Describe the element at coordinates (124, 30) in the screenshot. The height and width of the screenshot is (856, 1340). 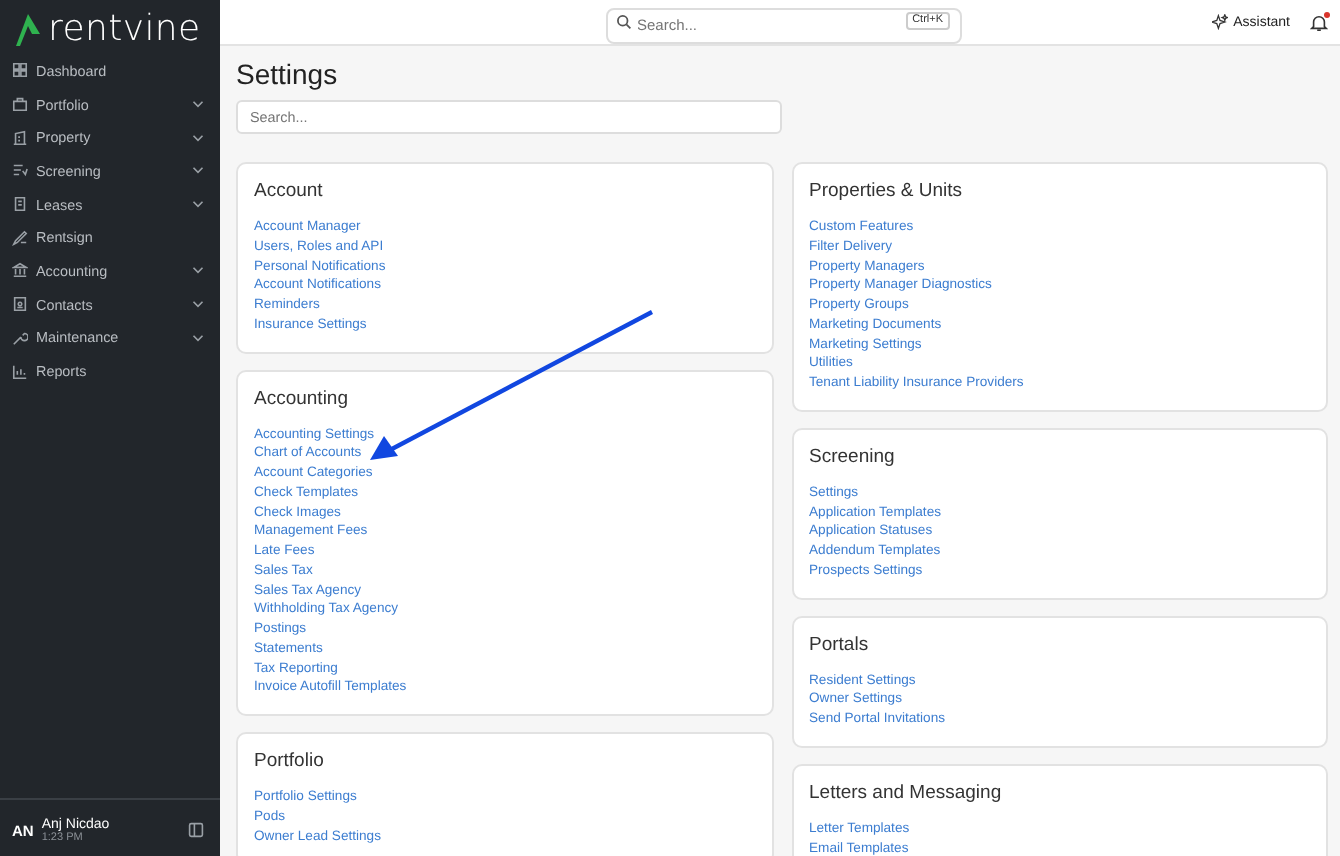
I see `brand-name: rentvine` at that location.